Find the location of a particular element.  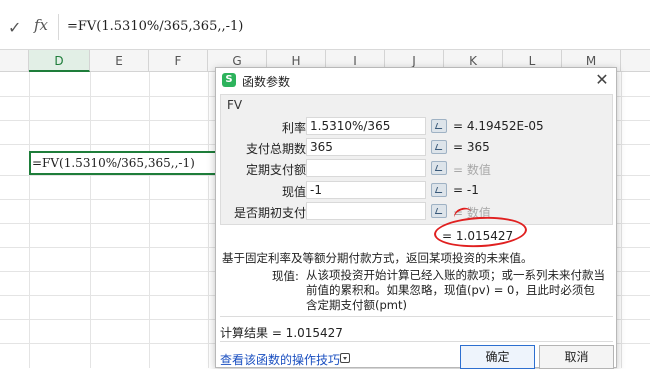

param-input-type is located at coordinates (366, 211).